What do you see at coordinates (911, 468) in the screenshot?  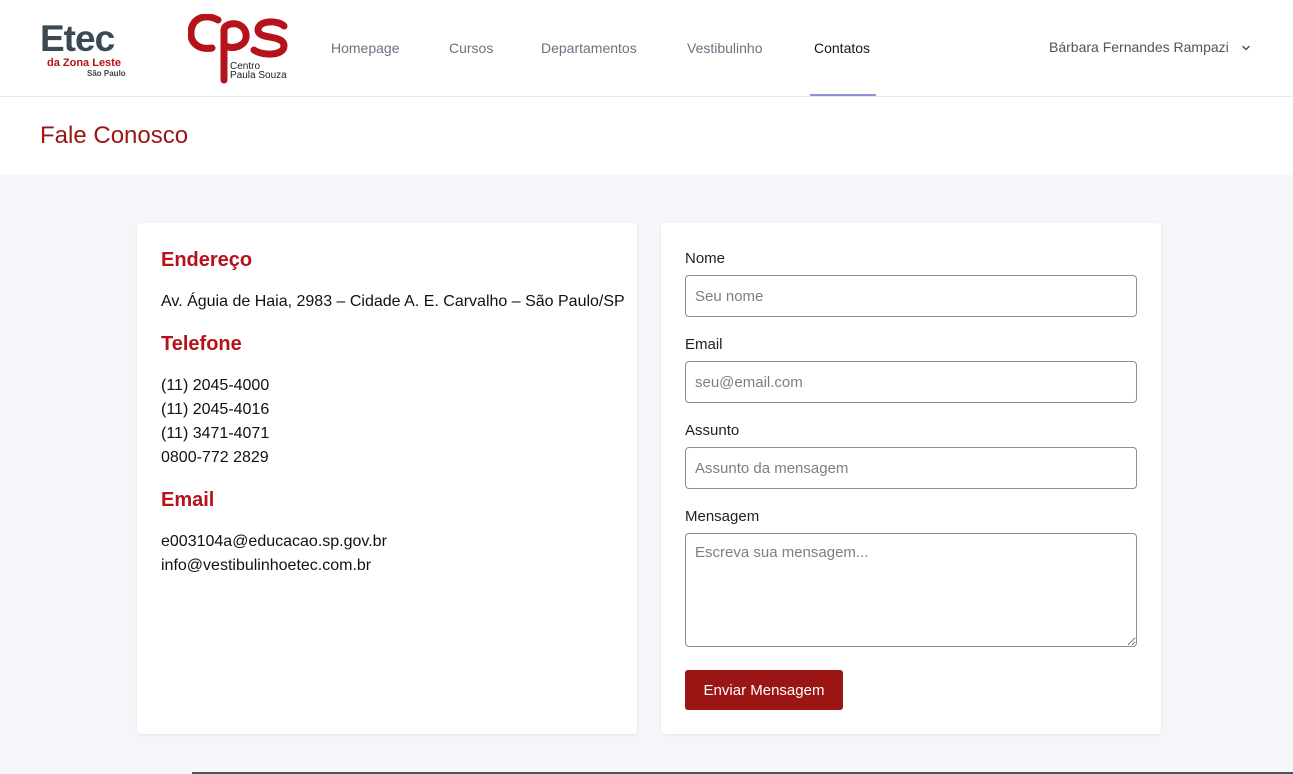 I see `subject-input` at bounding box center [911, 468].